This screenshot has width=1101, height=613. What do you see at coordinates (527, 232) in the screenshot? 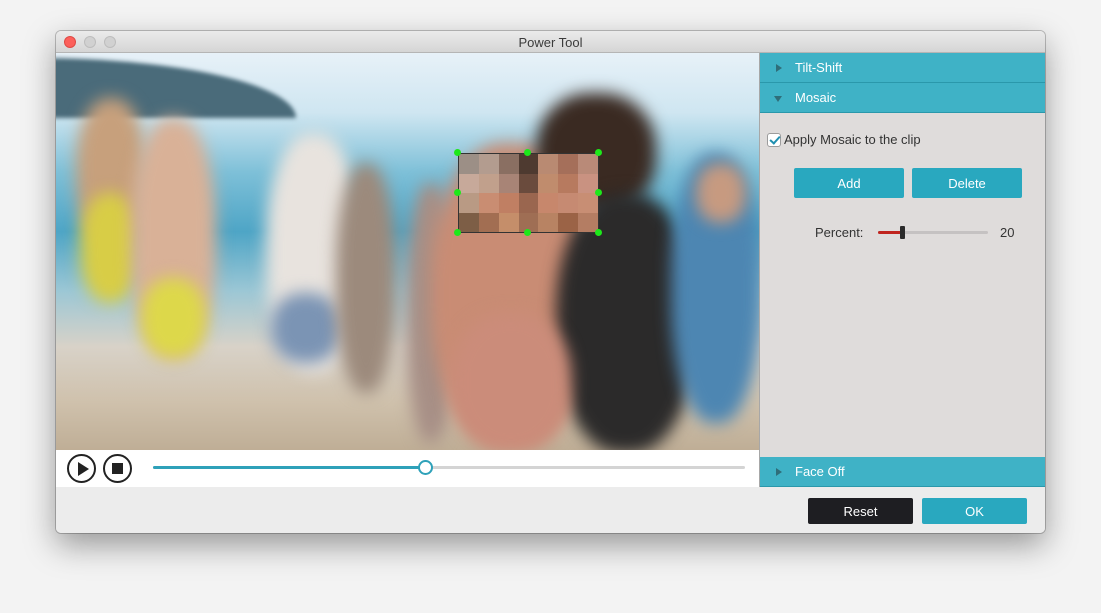
I see `mosaic-resize-handle-bottom` at bounding box center [527, 232].